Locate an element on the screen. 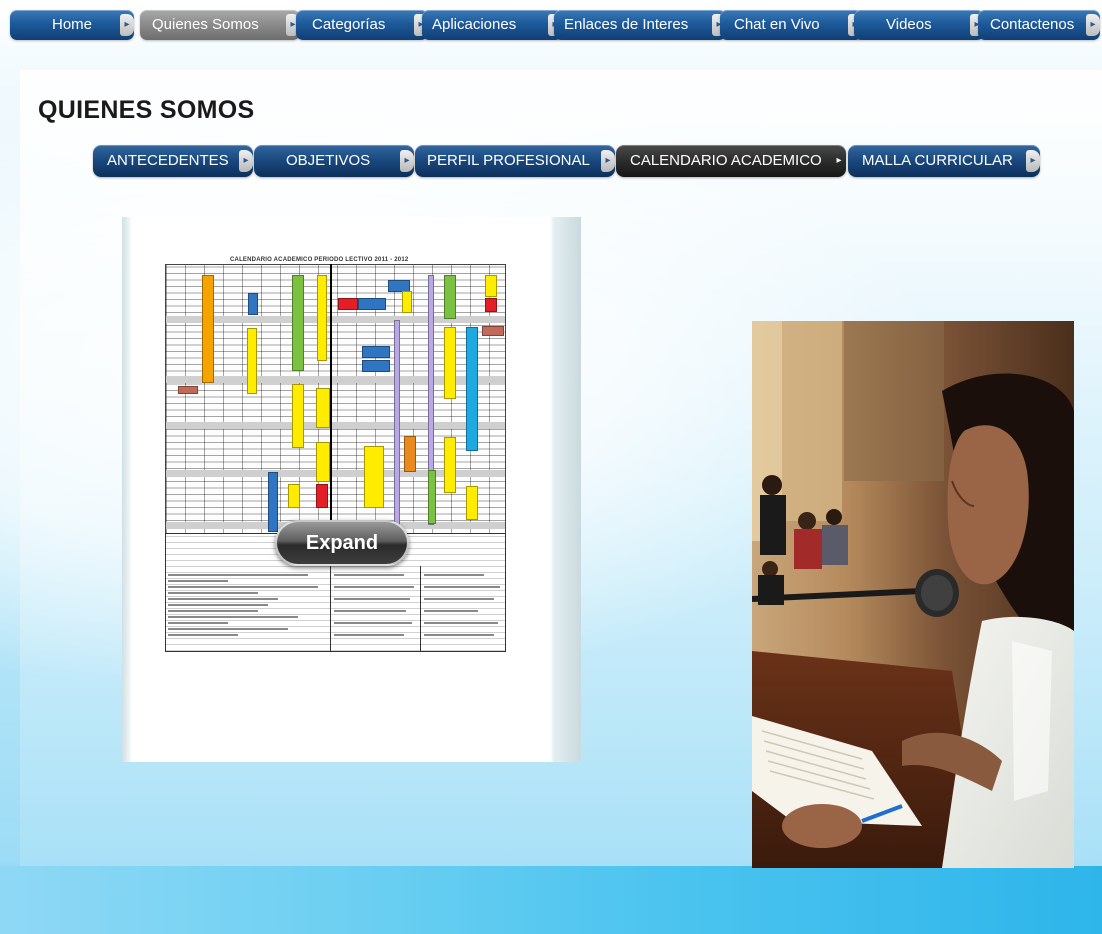 The image size is (1102, 934). subnav-perfil-profesional: PERFIL PROFESIONAL ▸ is located at coordinates (515, 161).